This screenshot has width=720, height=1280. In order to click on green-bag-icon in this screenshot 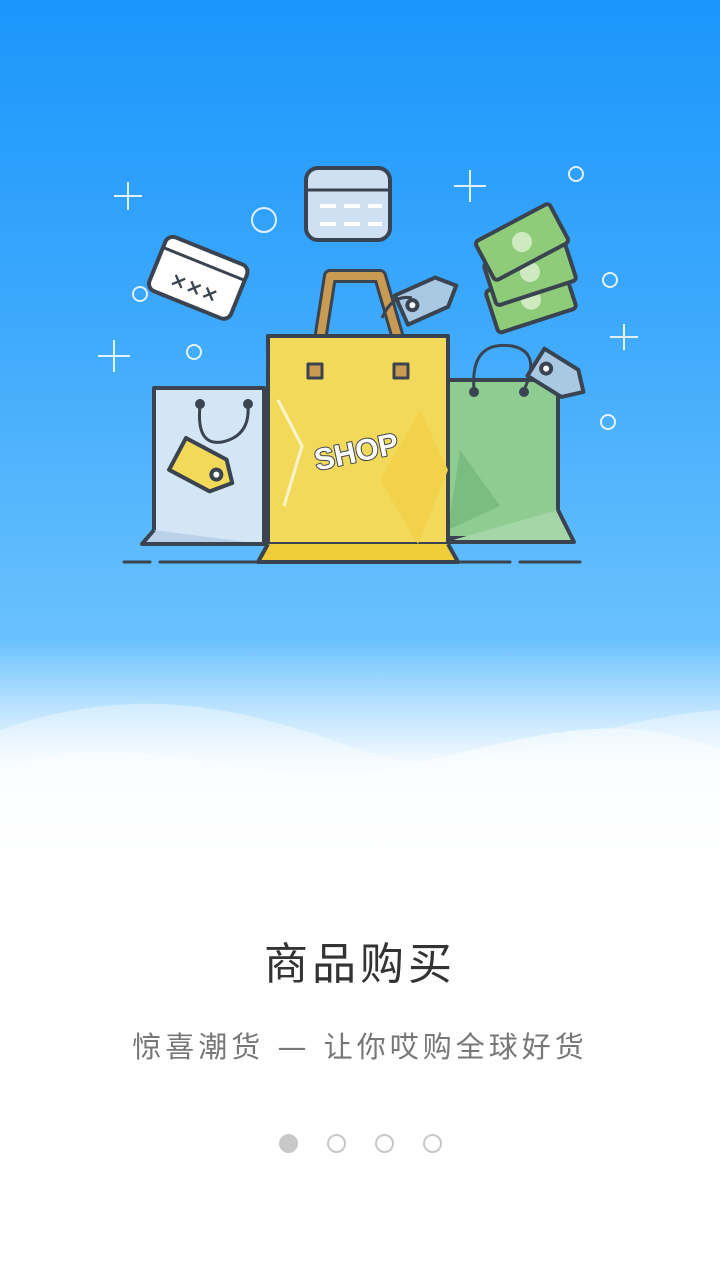, I will do `click(515, 443)`.